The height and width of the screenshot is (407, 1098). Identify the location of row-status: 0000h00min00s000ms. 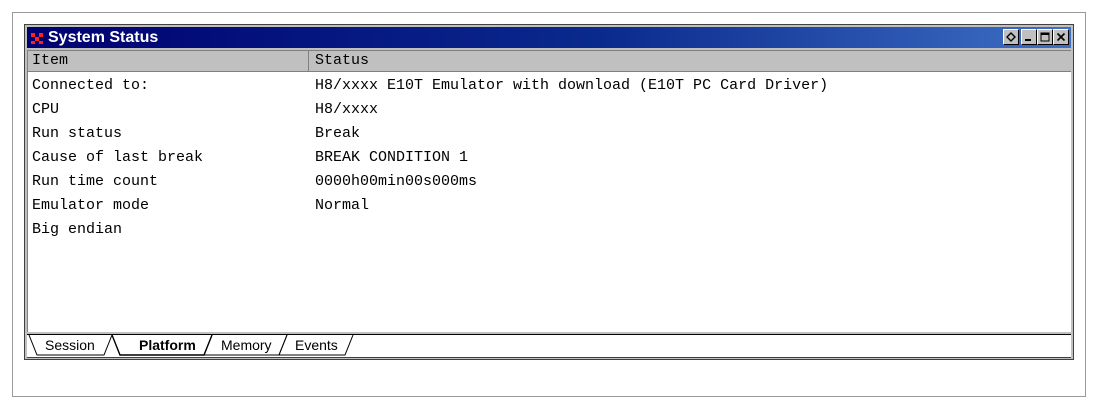
(396, 181).